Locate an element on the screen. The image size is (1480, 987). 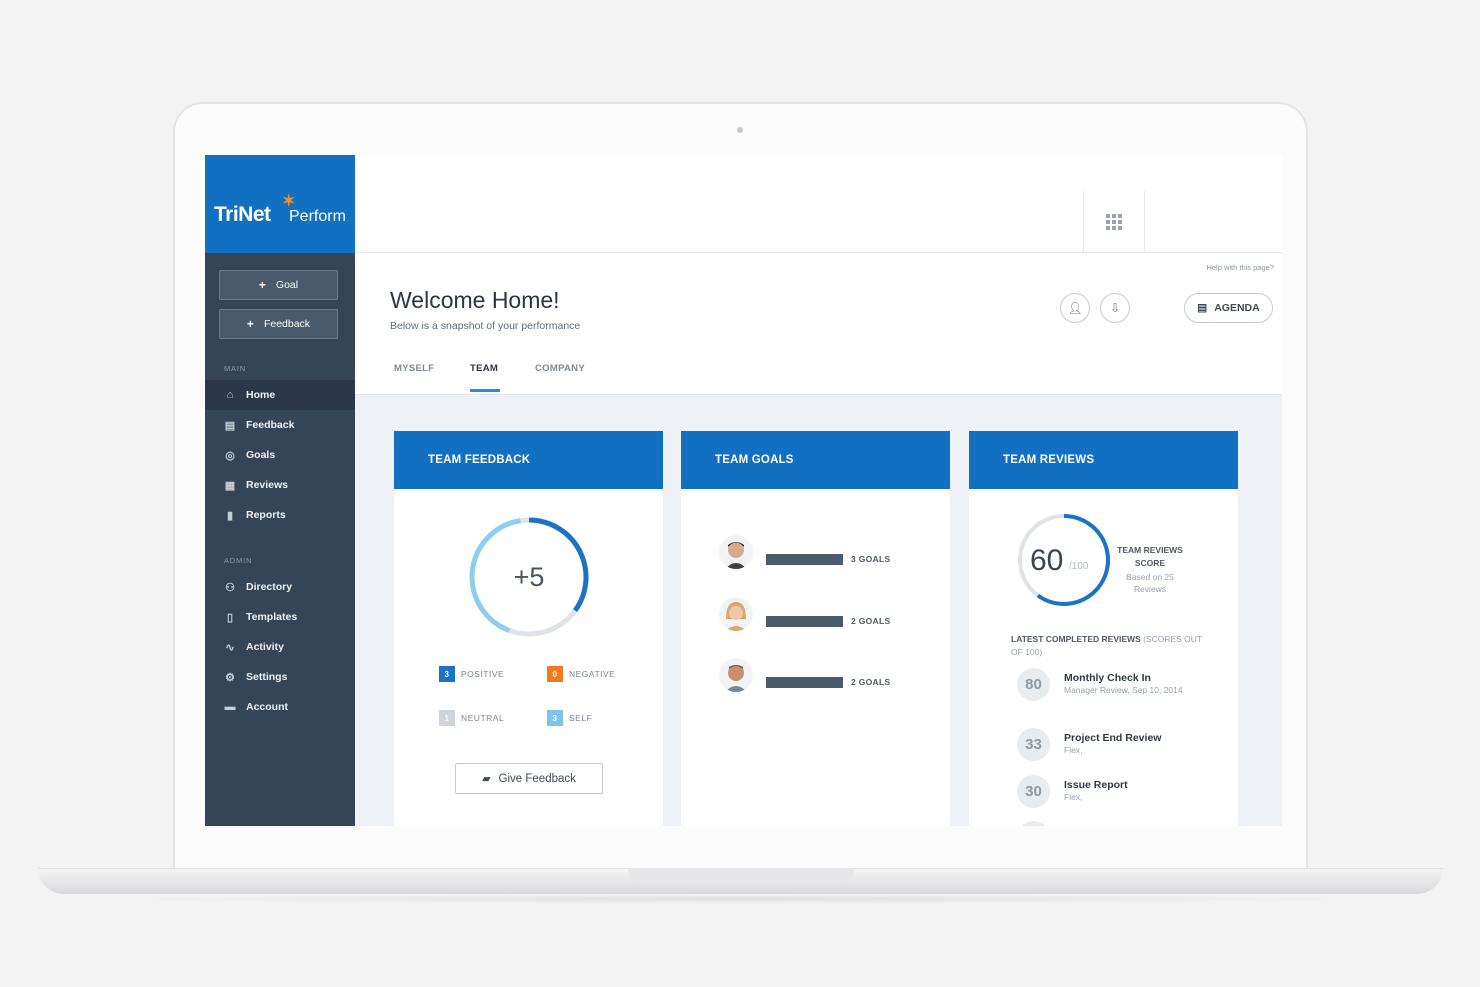
sidebar-item-templates: ▯ Templates is located at coordinates (280, 617).